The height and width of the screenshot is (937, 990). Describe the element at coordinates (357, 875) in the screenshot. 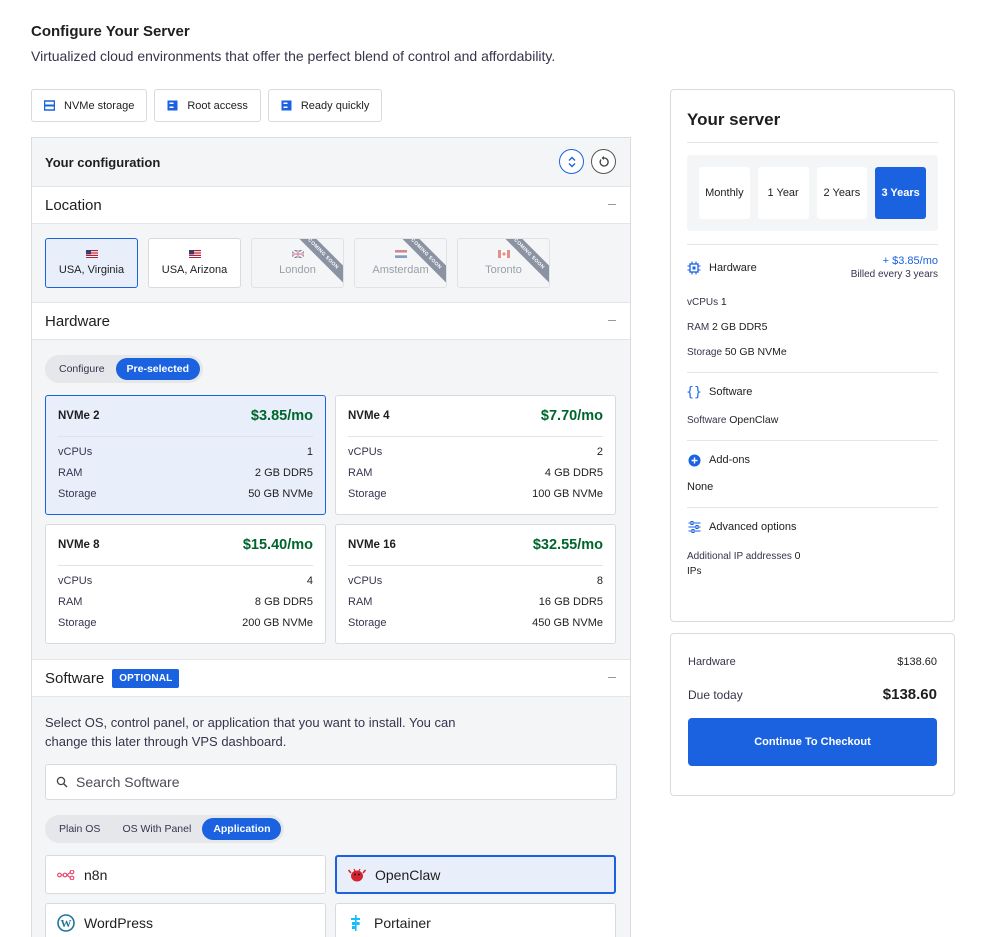

I see `openclaw-icon` at that location.